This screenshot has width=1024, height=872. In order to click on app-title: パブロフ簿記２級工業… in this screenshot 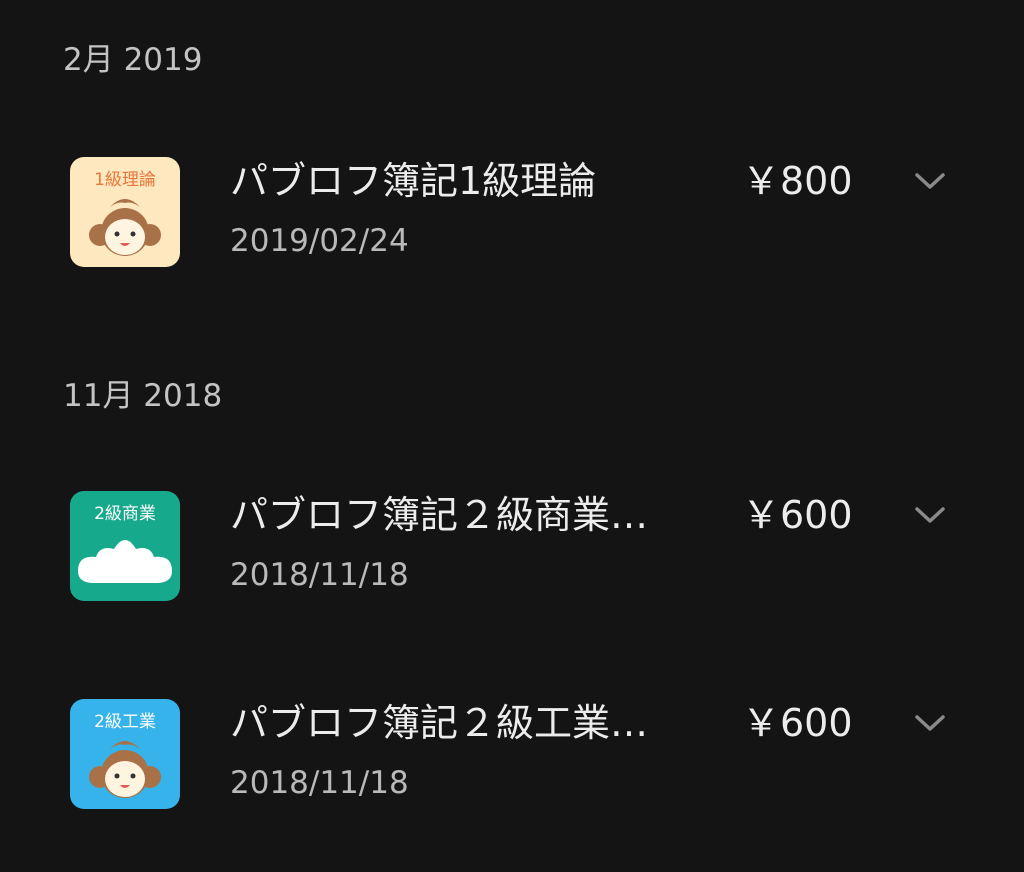, I will do `click(439, 723)`.